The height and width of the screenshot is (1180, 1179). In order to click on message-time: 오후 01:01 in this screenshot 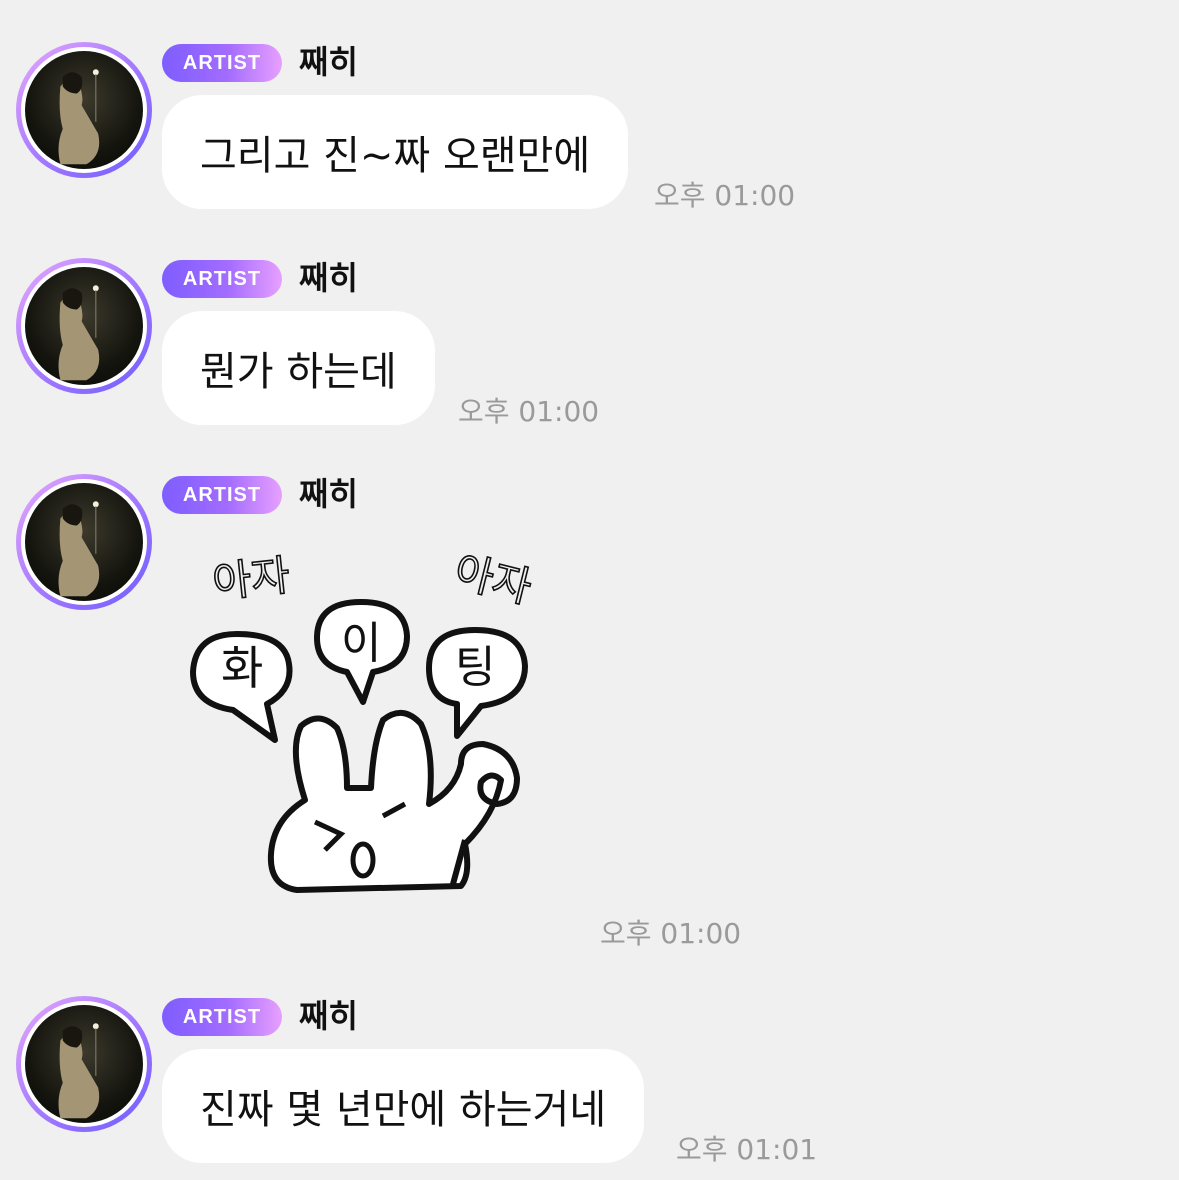, I will do `click(747, 1149)`.